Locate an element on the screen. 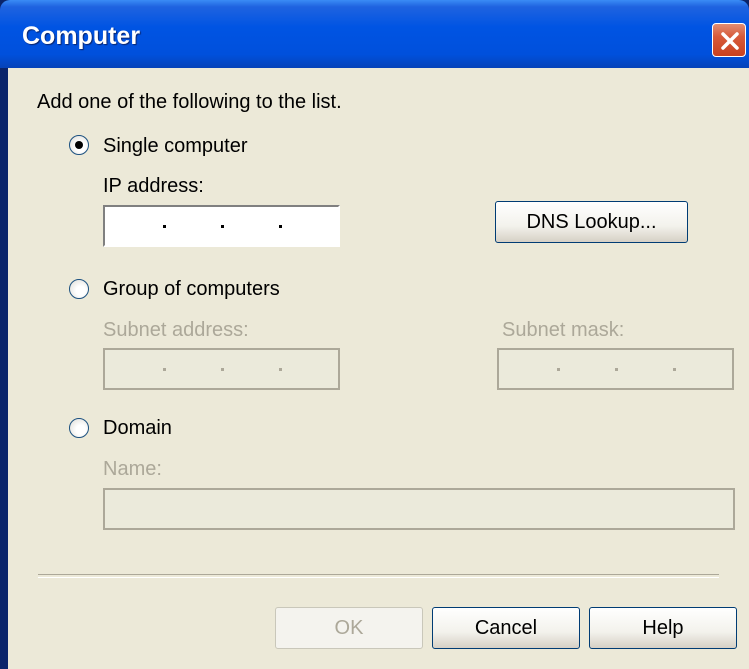 Image resolution: width=749 pixels, height=669 pixels. domain-name-input is located at coordinates (419, 509).